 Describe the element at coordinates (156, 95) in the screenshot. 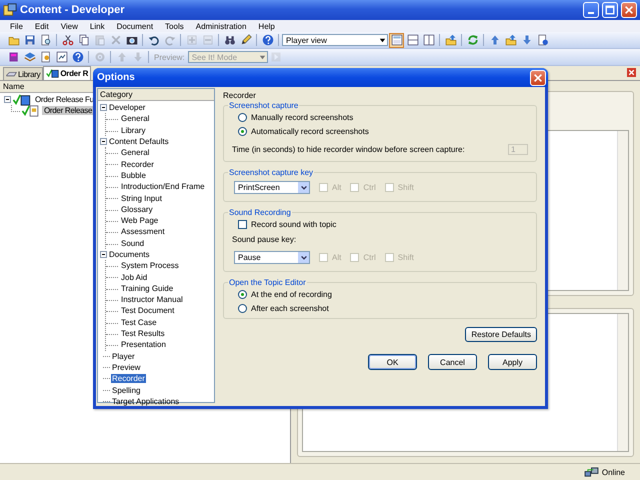

I see `column-header: Category` at that location.